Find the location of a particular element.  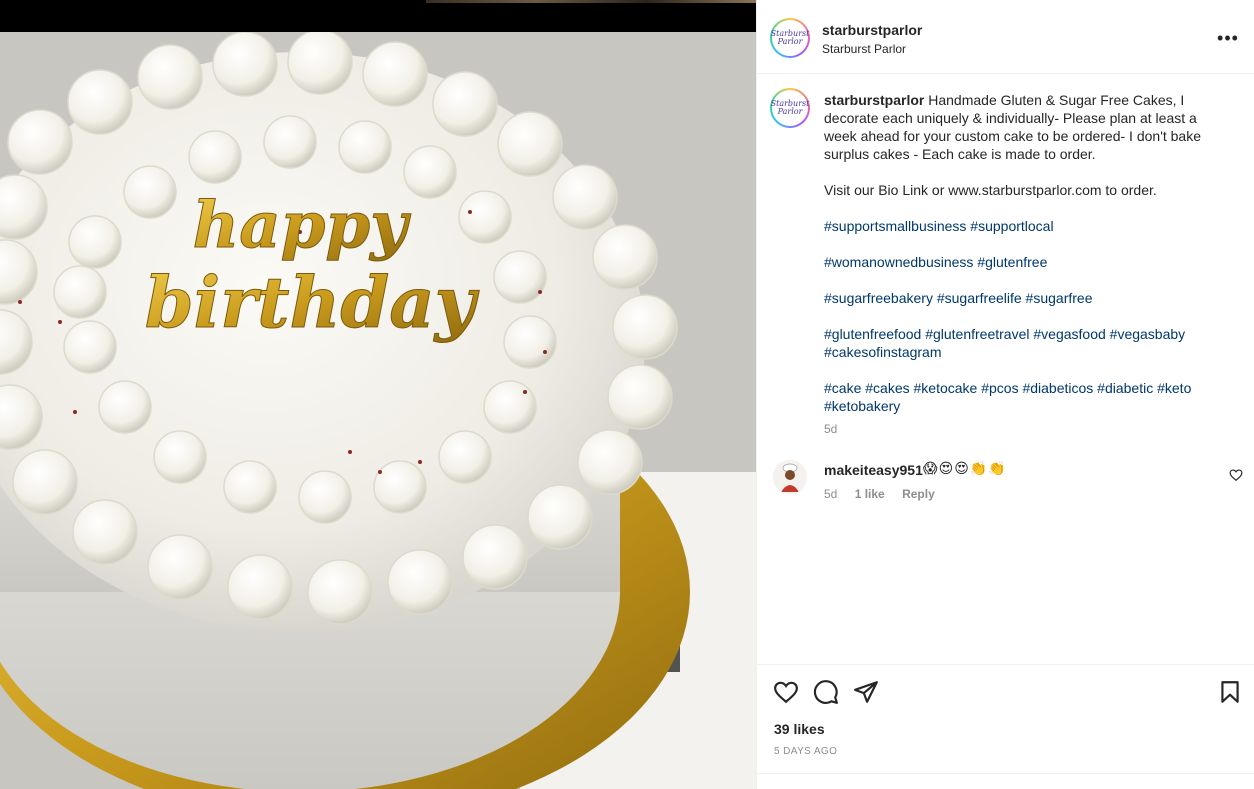

likes-count: 39 likes is located at coordinates (799, 729).